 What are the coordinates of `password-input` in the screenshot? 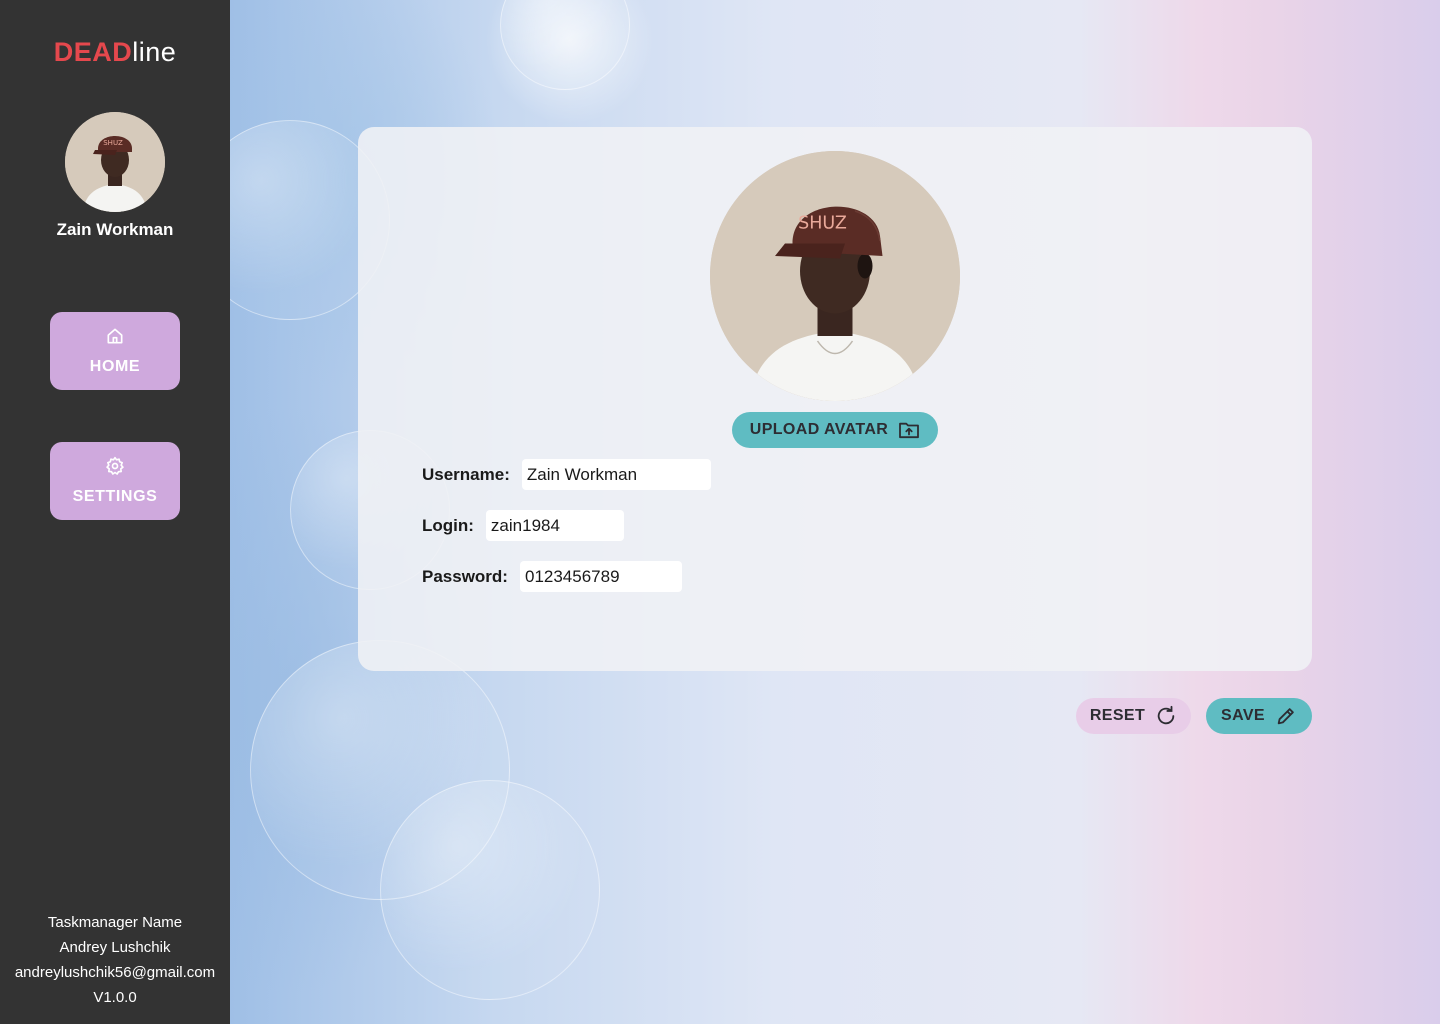 It's located at (600, 576).